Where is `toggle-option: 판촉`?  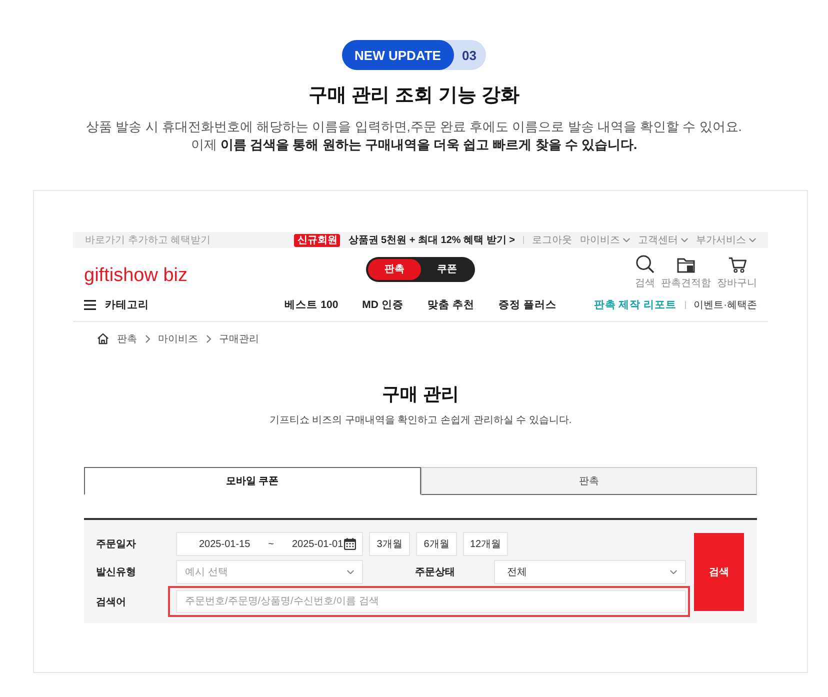 toggle-option: 판촉 is located at coordinates (394, 269).